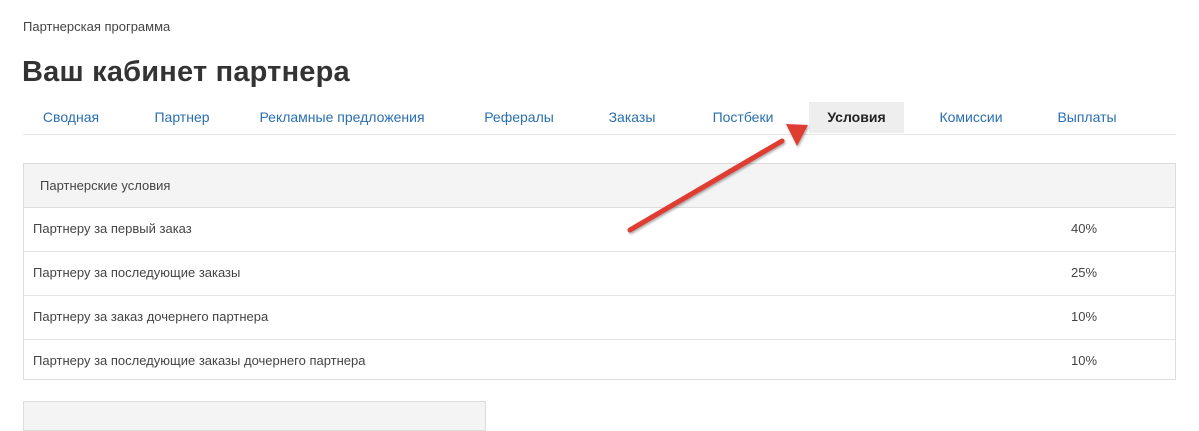  Describe the element at coordinates (71, 117) in the screenshot. I see `tab-summary: Сводная` at that location.